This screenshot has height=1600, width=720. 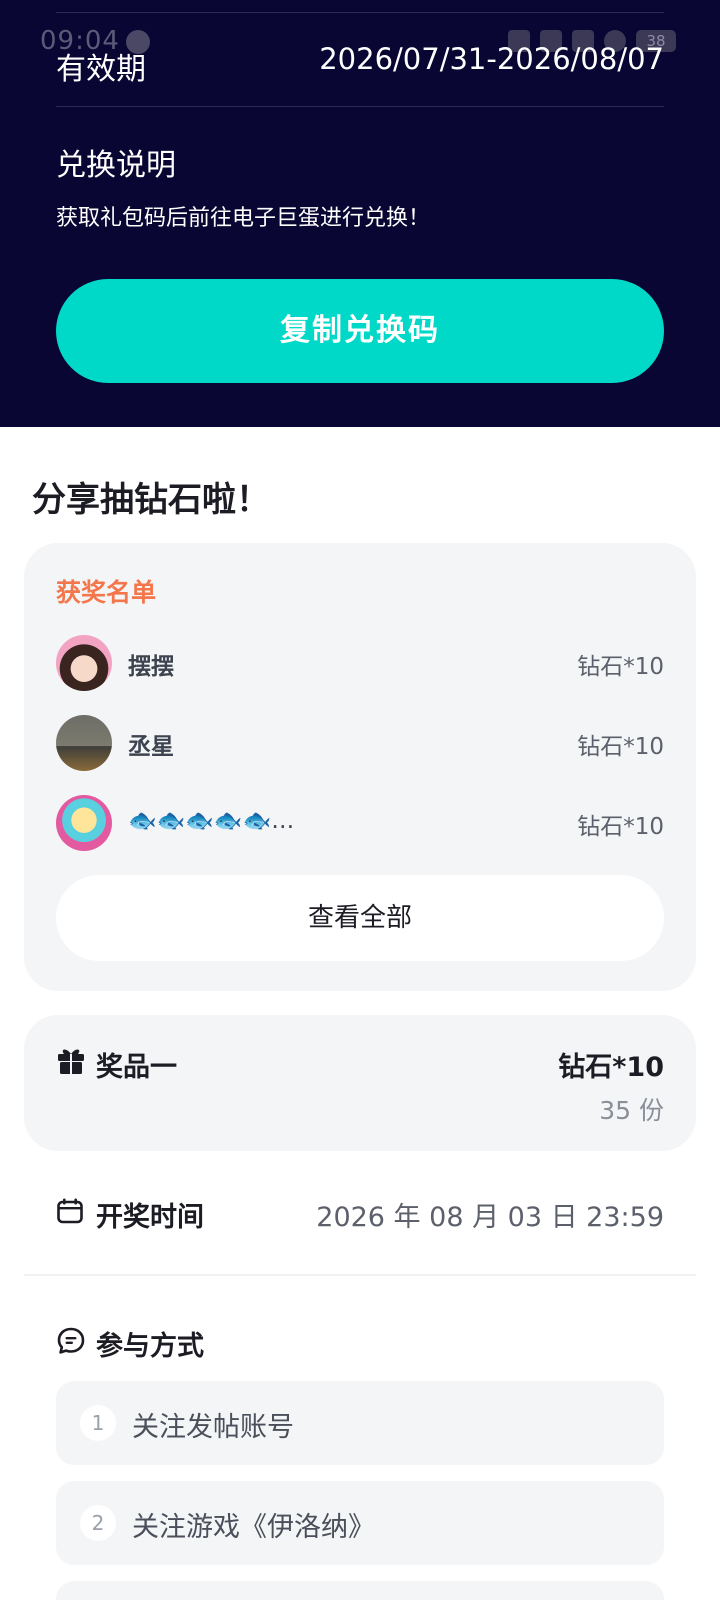 I want to click on copy-code-button: 复制兑换码, so click(x=360, y=331).